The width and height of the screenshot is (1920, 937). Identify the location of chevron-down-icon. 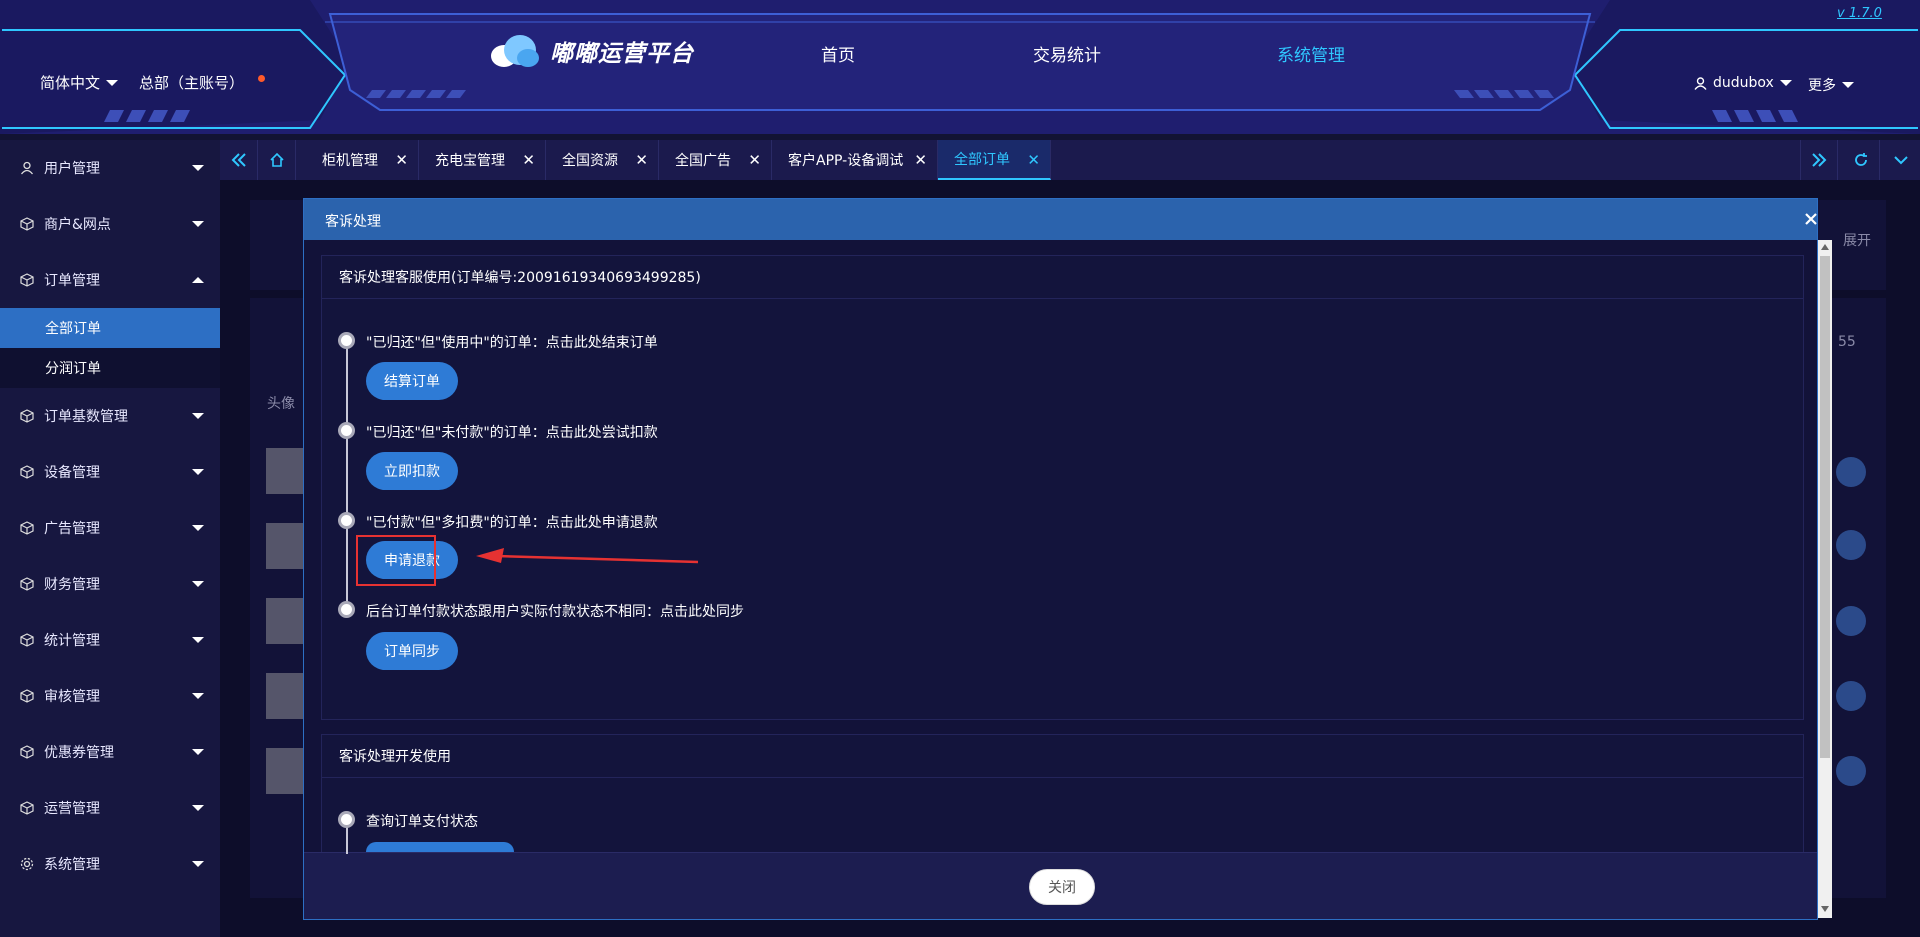
(1825, 909).